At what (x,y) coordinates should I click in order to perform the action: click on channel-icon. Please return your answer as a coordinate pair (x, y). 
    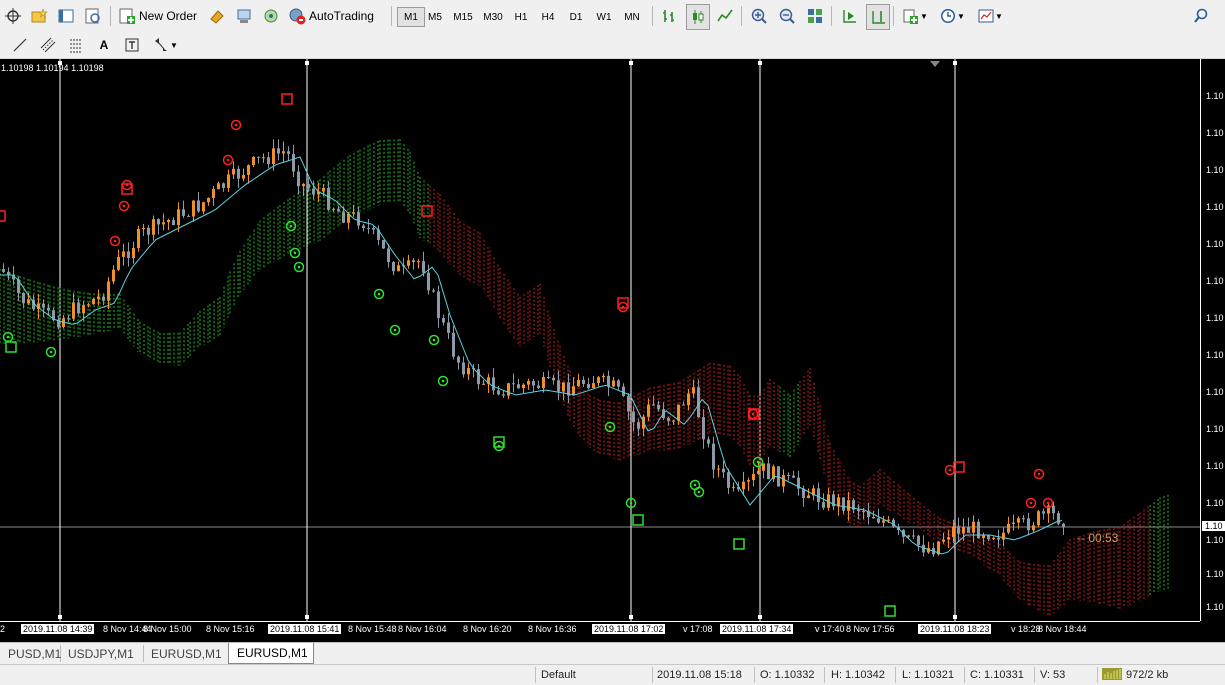
    Looking at the image, I should click on (48, 45).